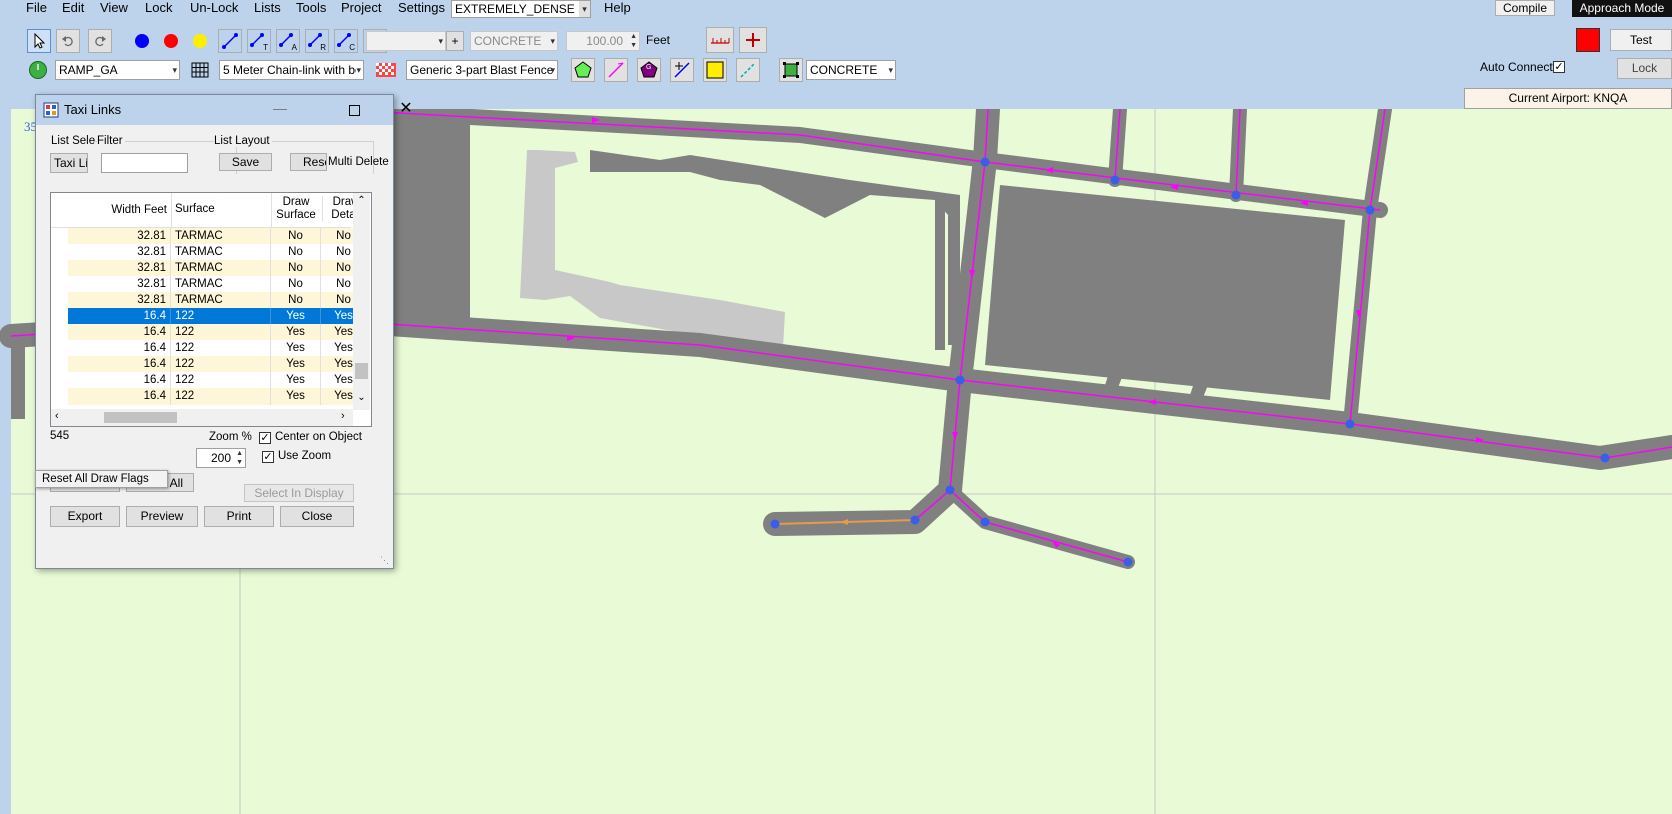 The height and width of the screenshot is (814, 1672). What do you see at coordinates (85, 516) in the screenshot?
I see `export-button: Export` at bounding box center [85, 516].